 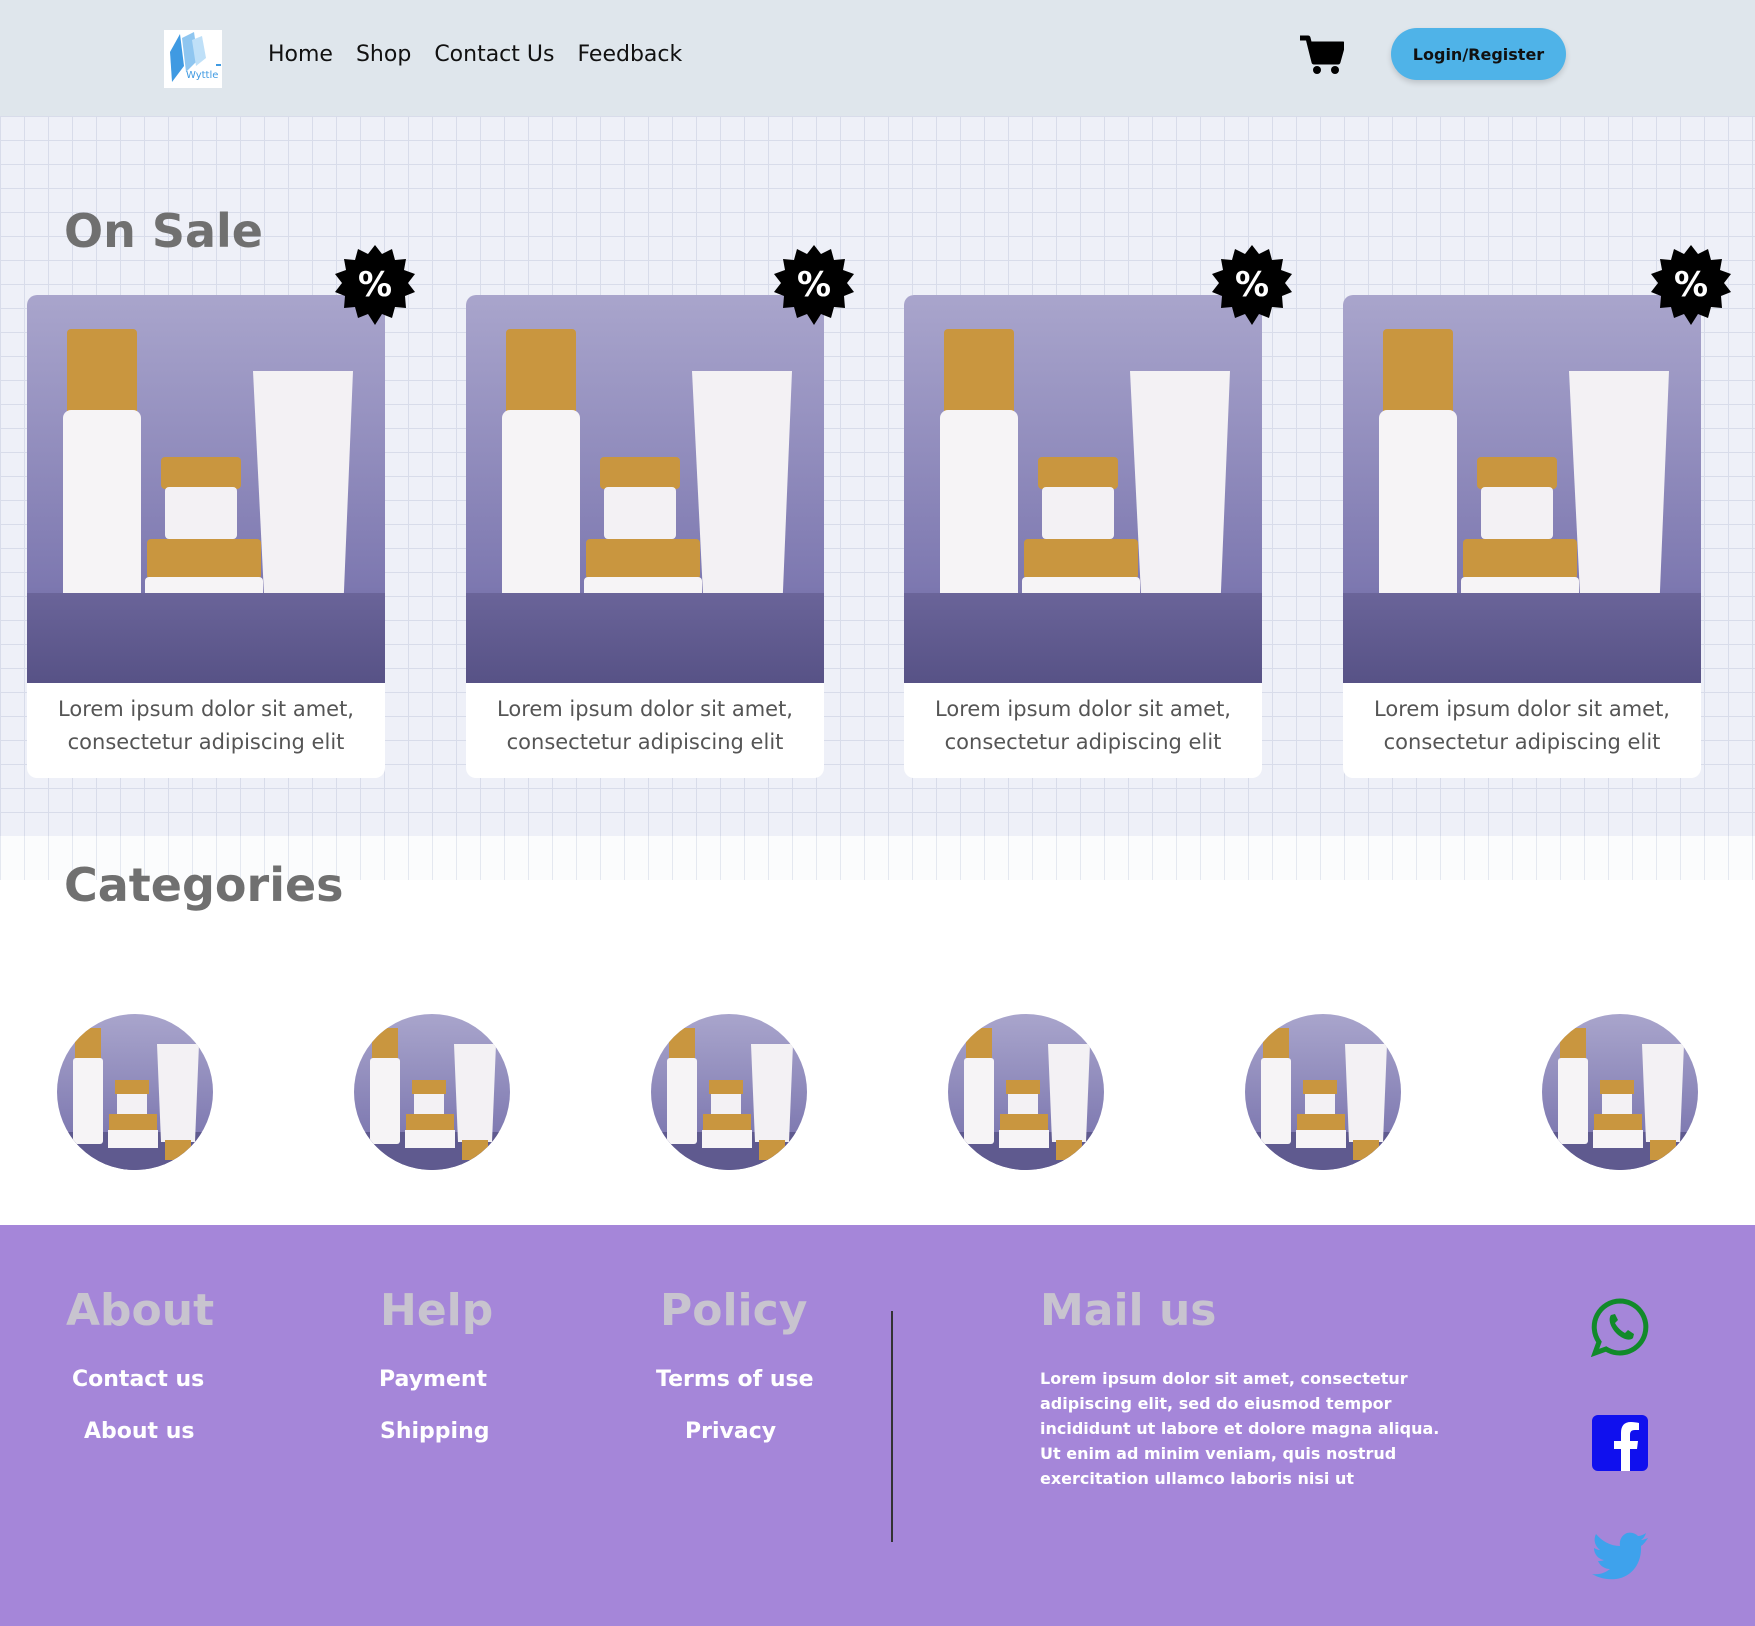 I want to click on logo: Wyttle, so click(x=193, y=59).